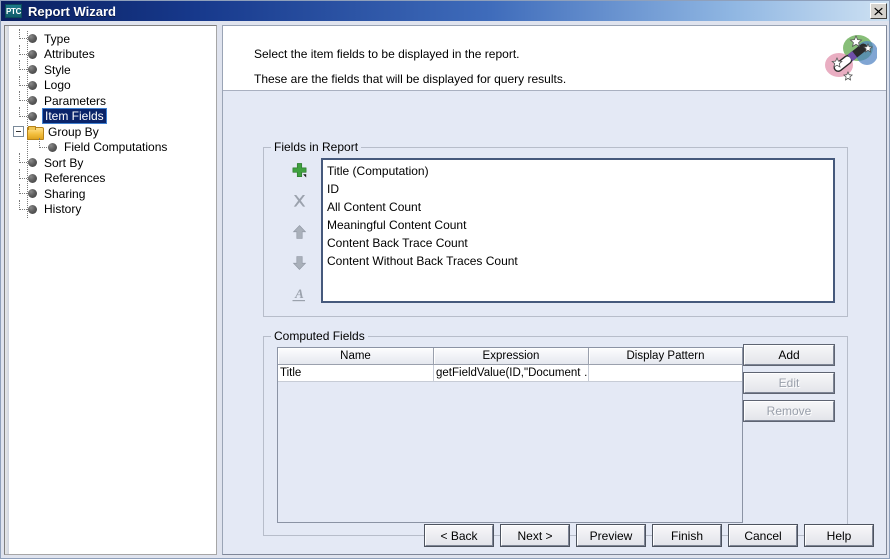 Image resolution: width=890 pixels, height=559 pixels. Describe the element at coordinates (789, 383) in the screenshot. I see `computed-fields-actions: Add Edit Remove` at that location.